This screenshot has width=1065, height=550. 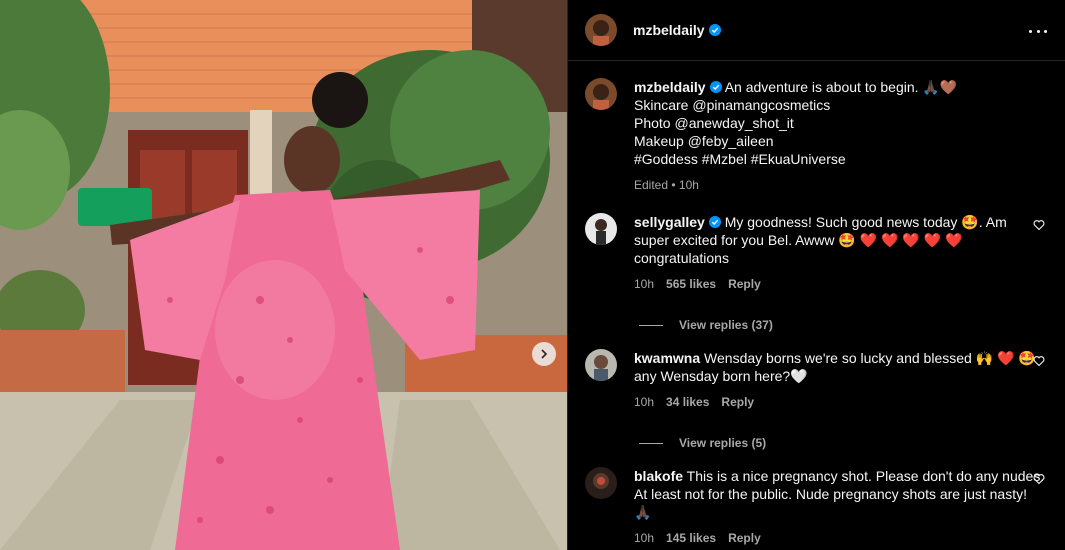 I want to click on caption-username: mzbeldaily, so click(x=670, y=87).